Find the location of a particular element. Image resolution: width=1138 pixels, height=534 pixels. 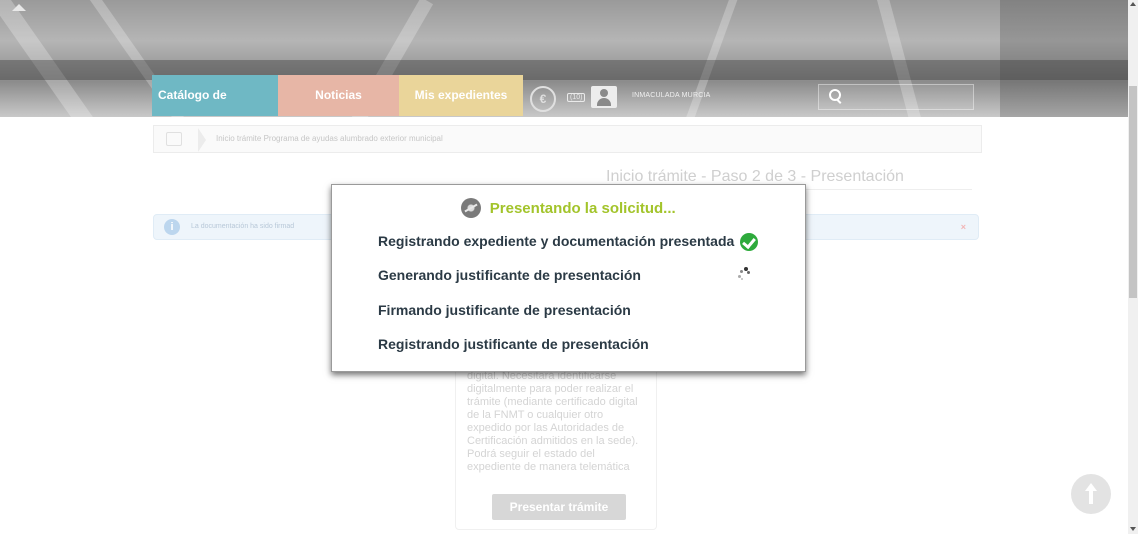

breadcrumb-separator is located at coordinates (202, 140).